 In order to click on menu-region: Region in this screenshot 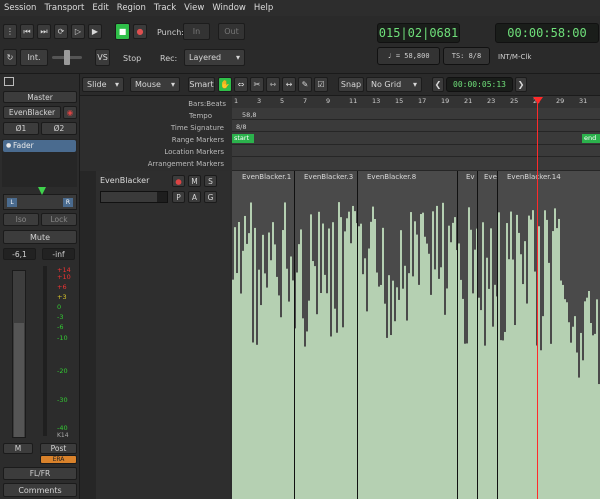, I will do `click(131, 8)`.